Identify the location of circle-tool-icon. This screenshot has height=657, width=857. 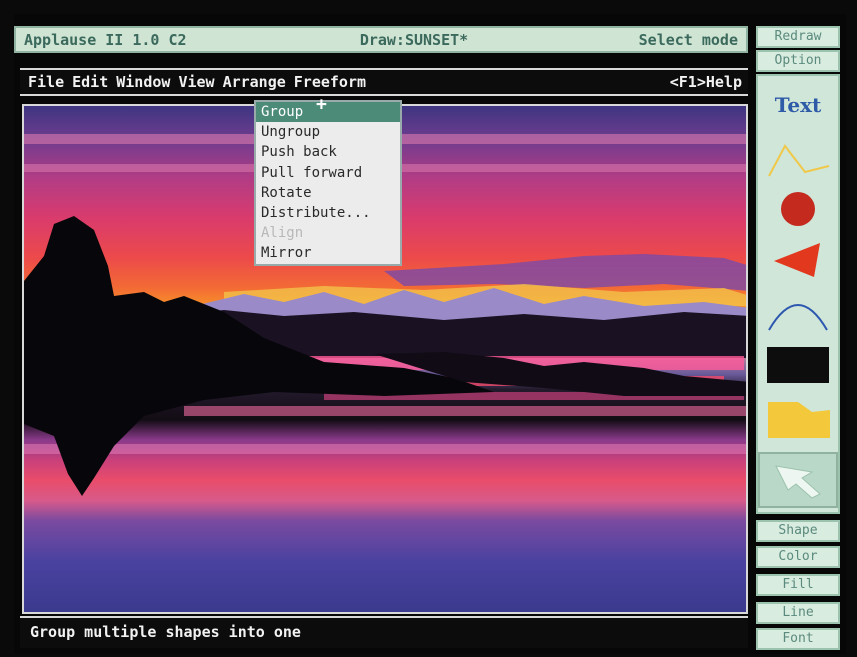
(798, 209).